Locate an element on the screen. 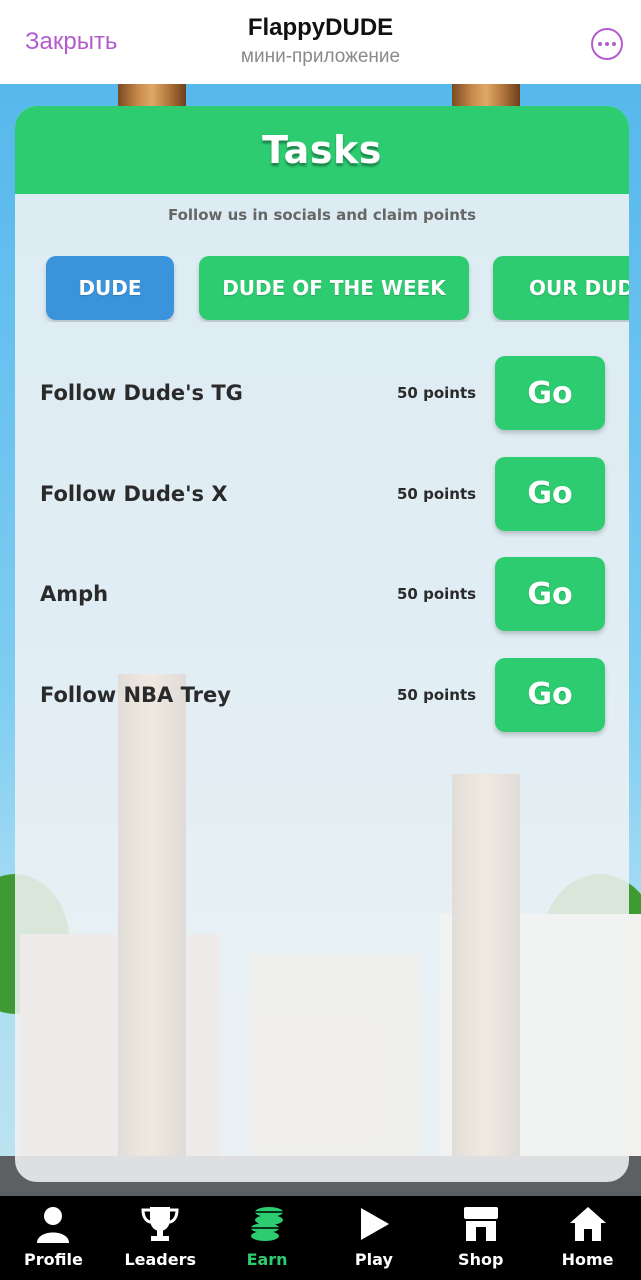 This screenshot has height=1280, width=641. shop-icon is located at coordinates (481, 1224).